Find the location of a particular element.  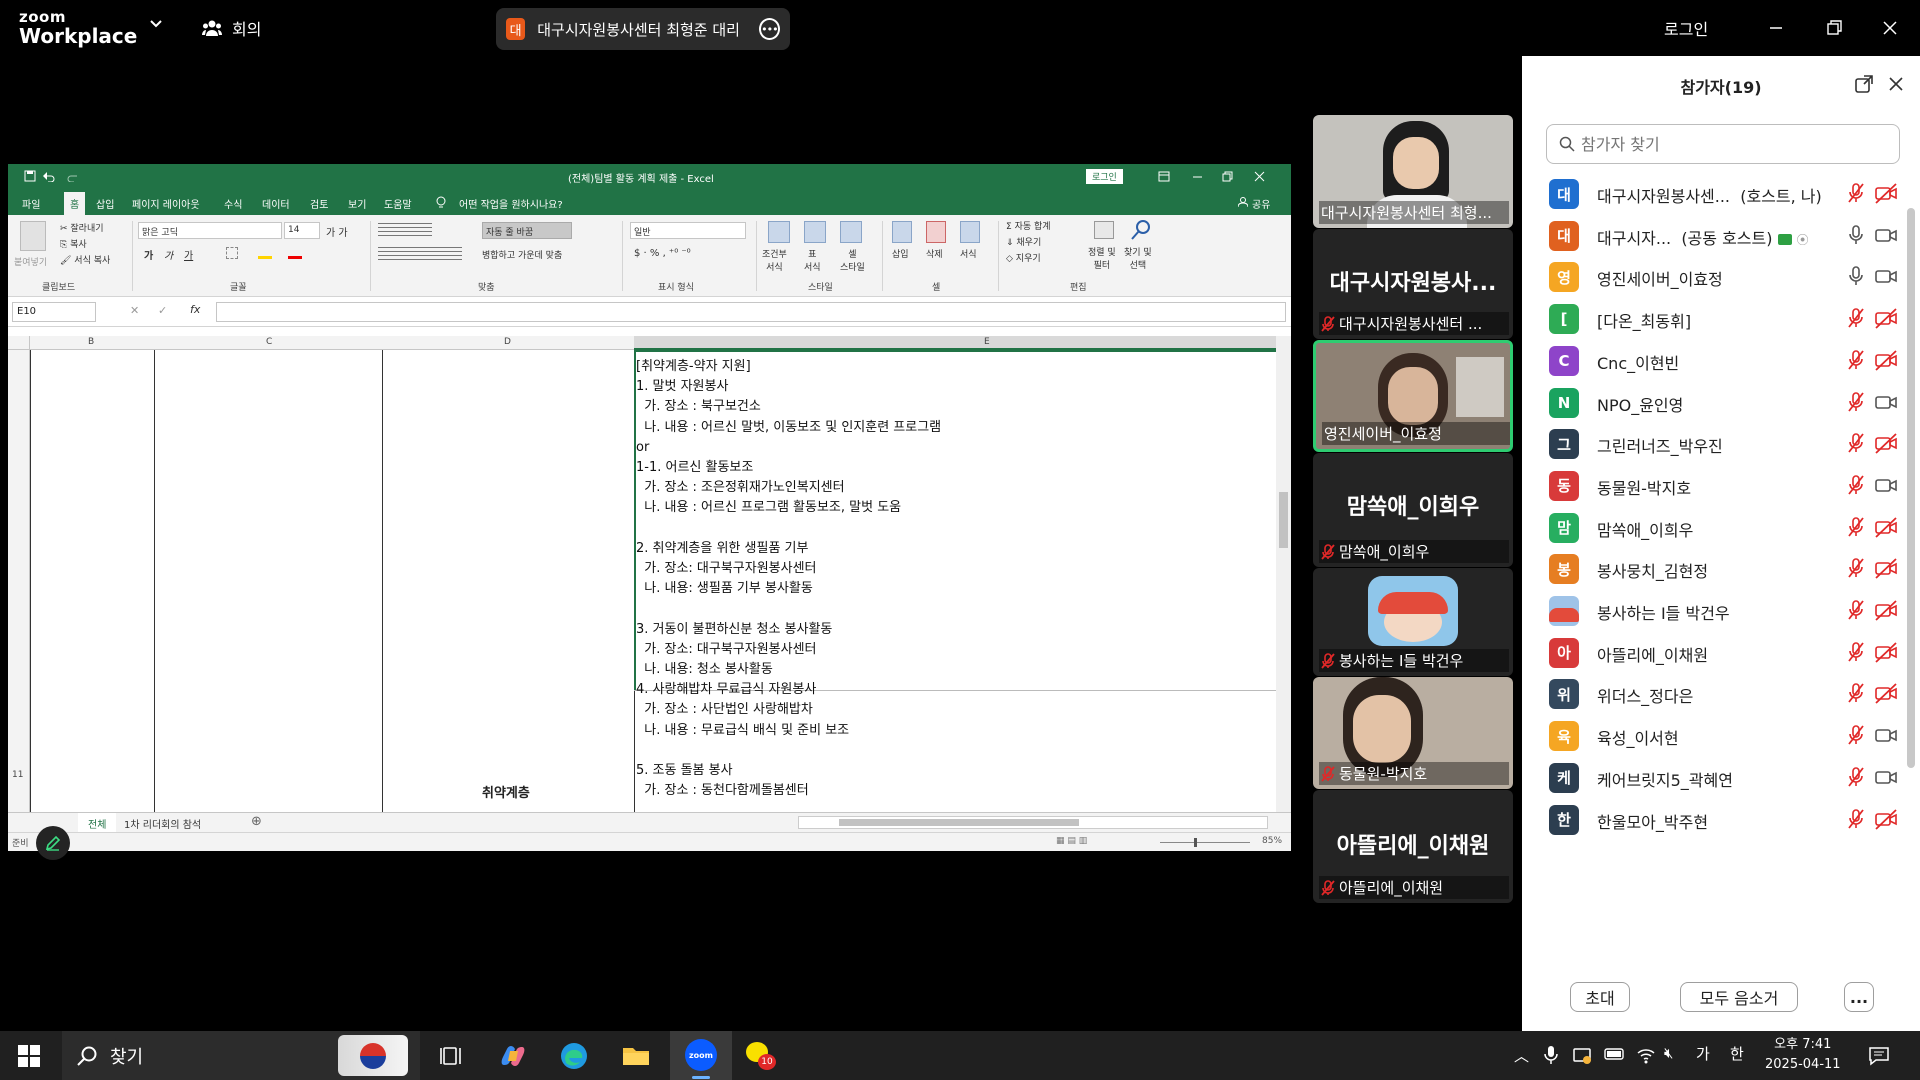

video-tile-zoo: 동물원-박지호 is located at coordinates (1413, 733).